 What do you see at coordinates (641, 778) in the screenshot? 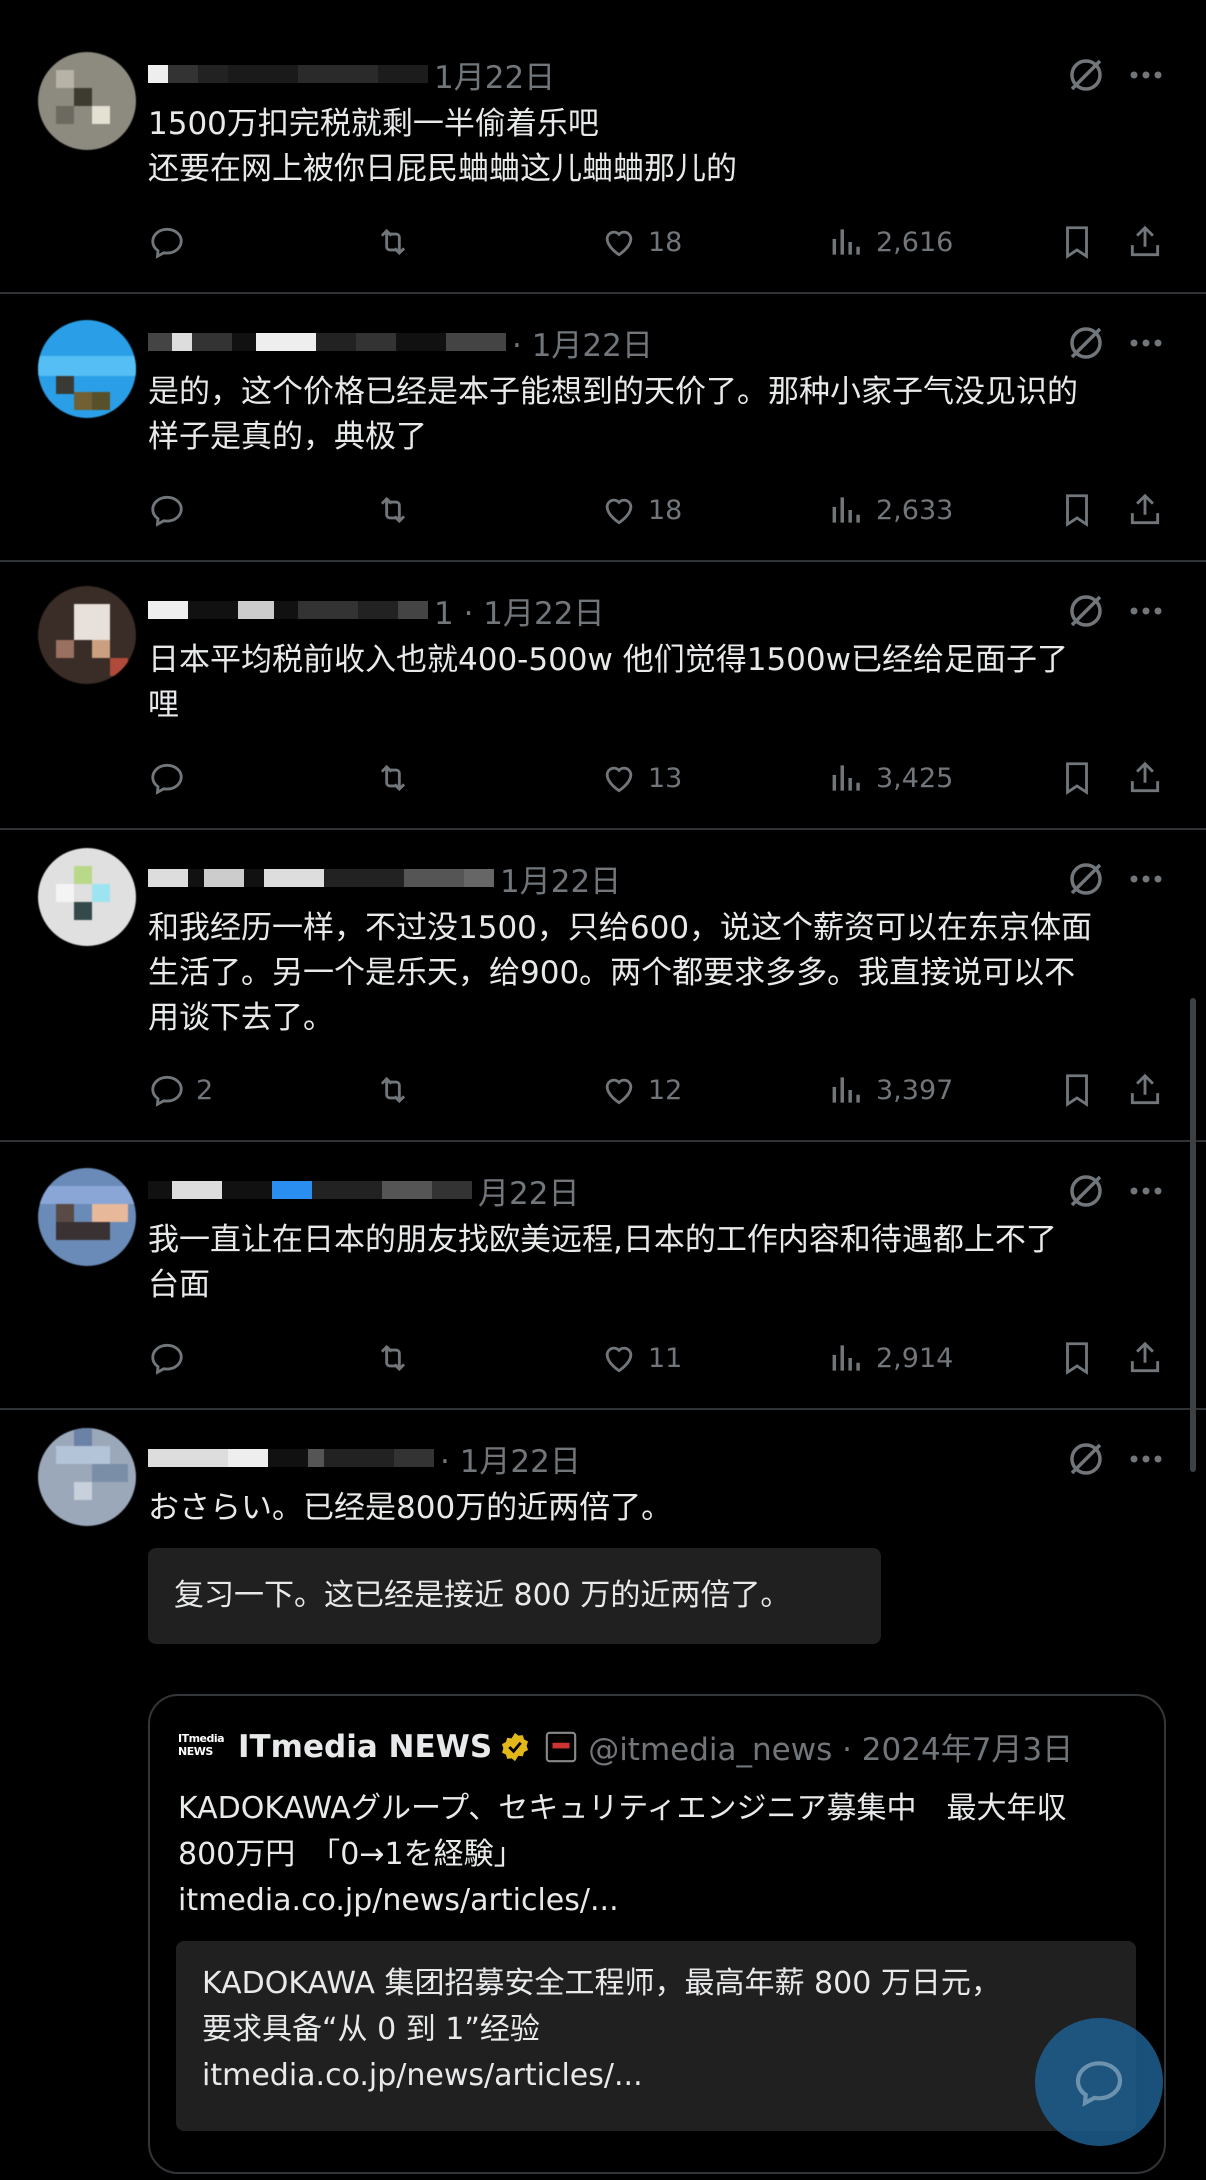
I see `like-button: 13` at bounding box center [641, 778].